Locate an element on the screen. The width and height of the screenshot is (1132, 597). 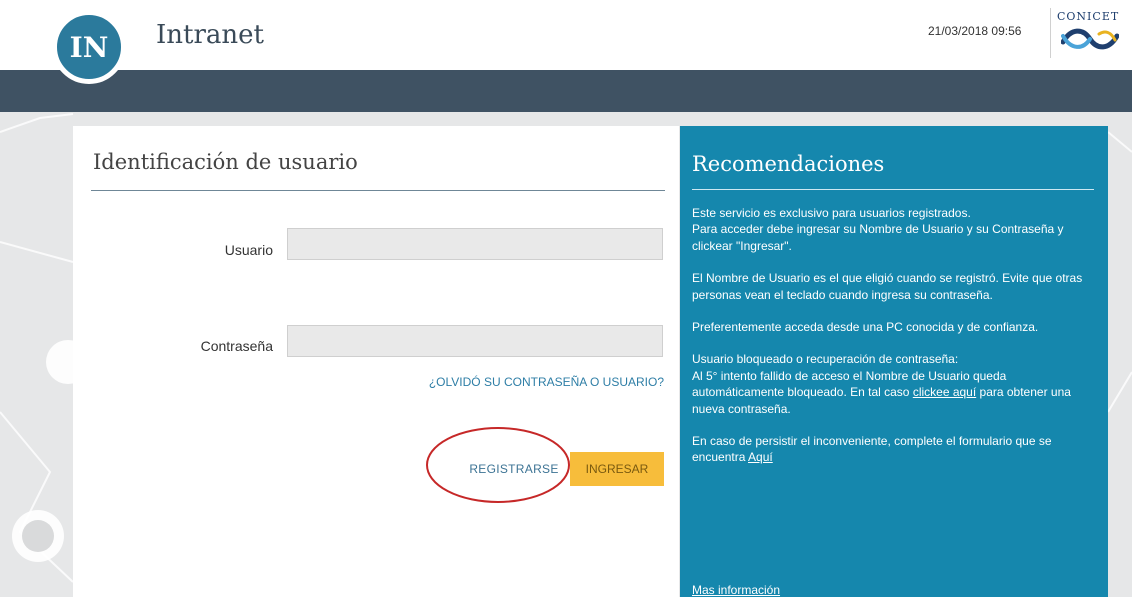
login-button: INGRESAR is located at coordinates (617, 469).